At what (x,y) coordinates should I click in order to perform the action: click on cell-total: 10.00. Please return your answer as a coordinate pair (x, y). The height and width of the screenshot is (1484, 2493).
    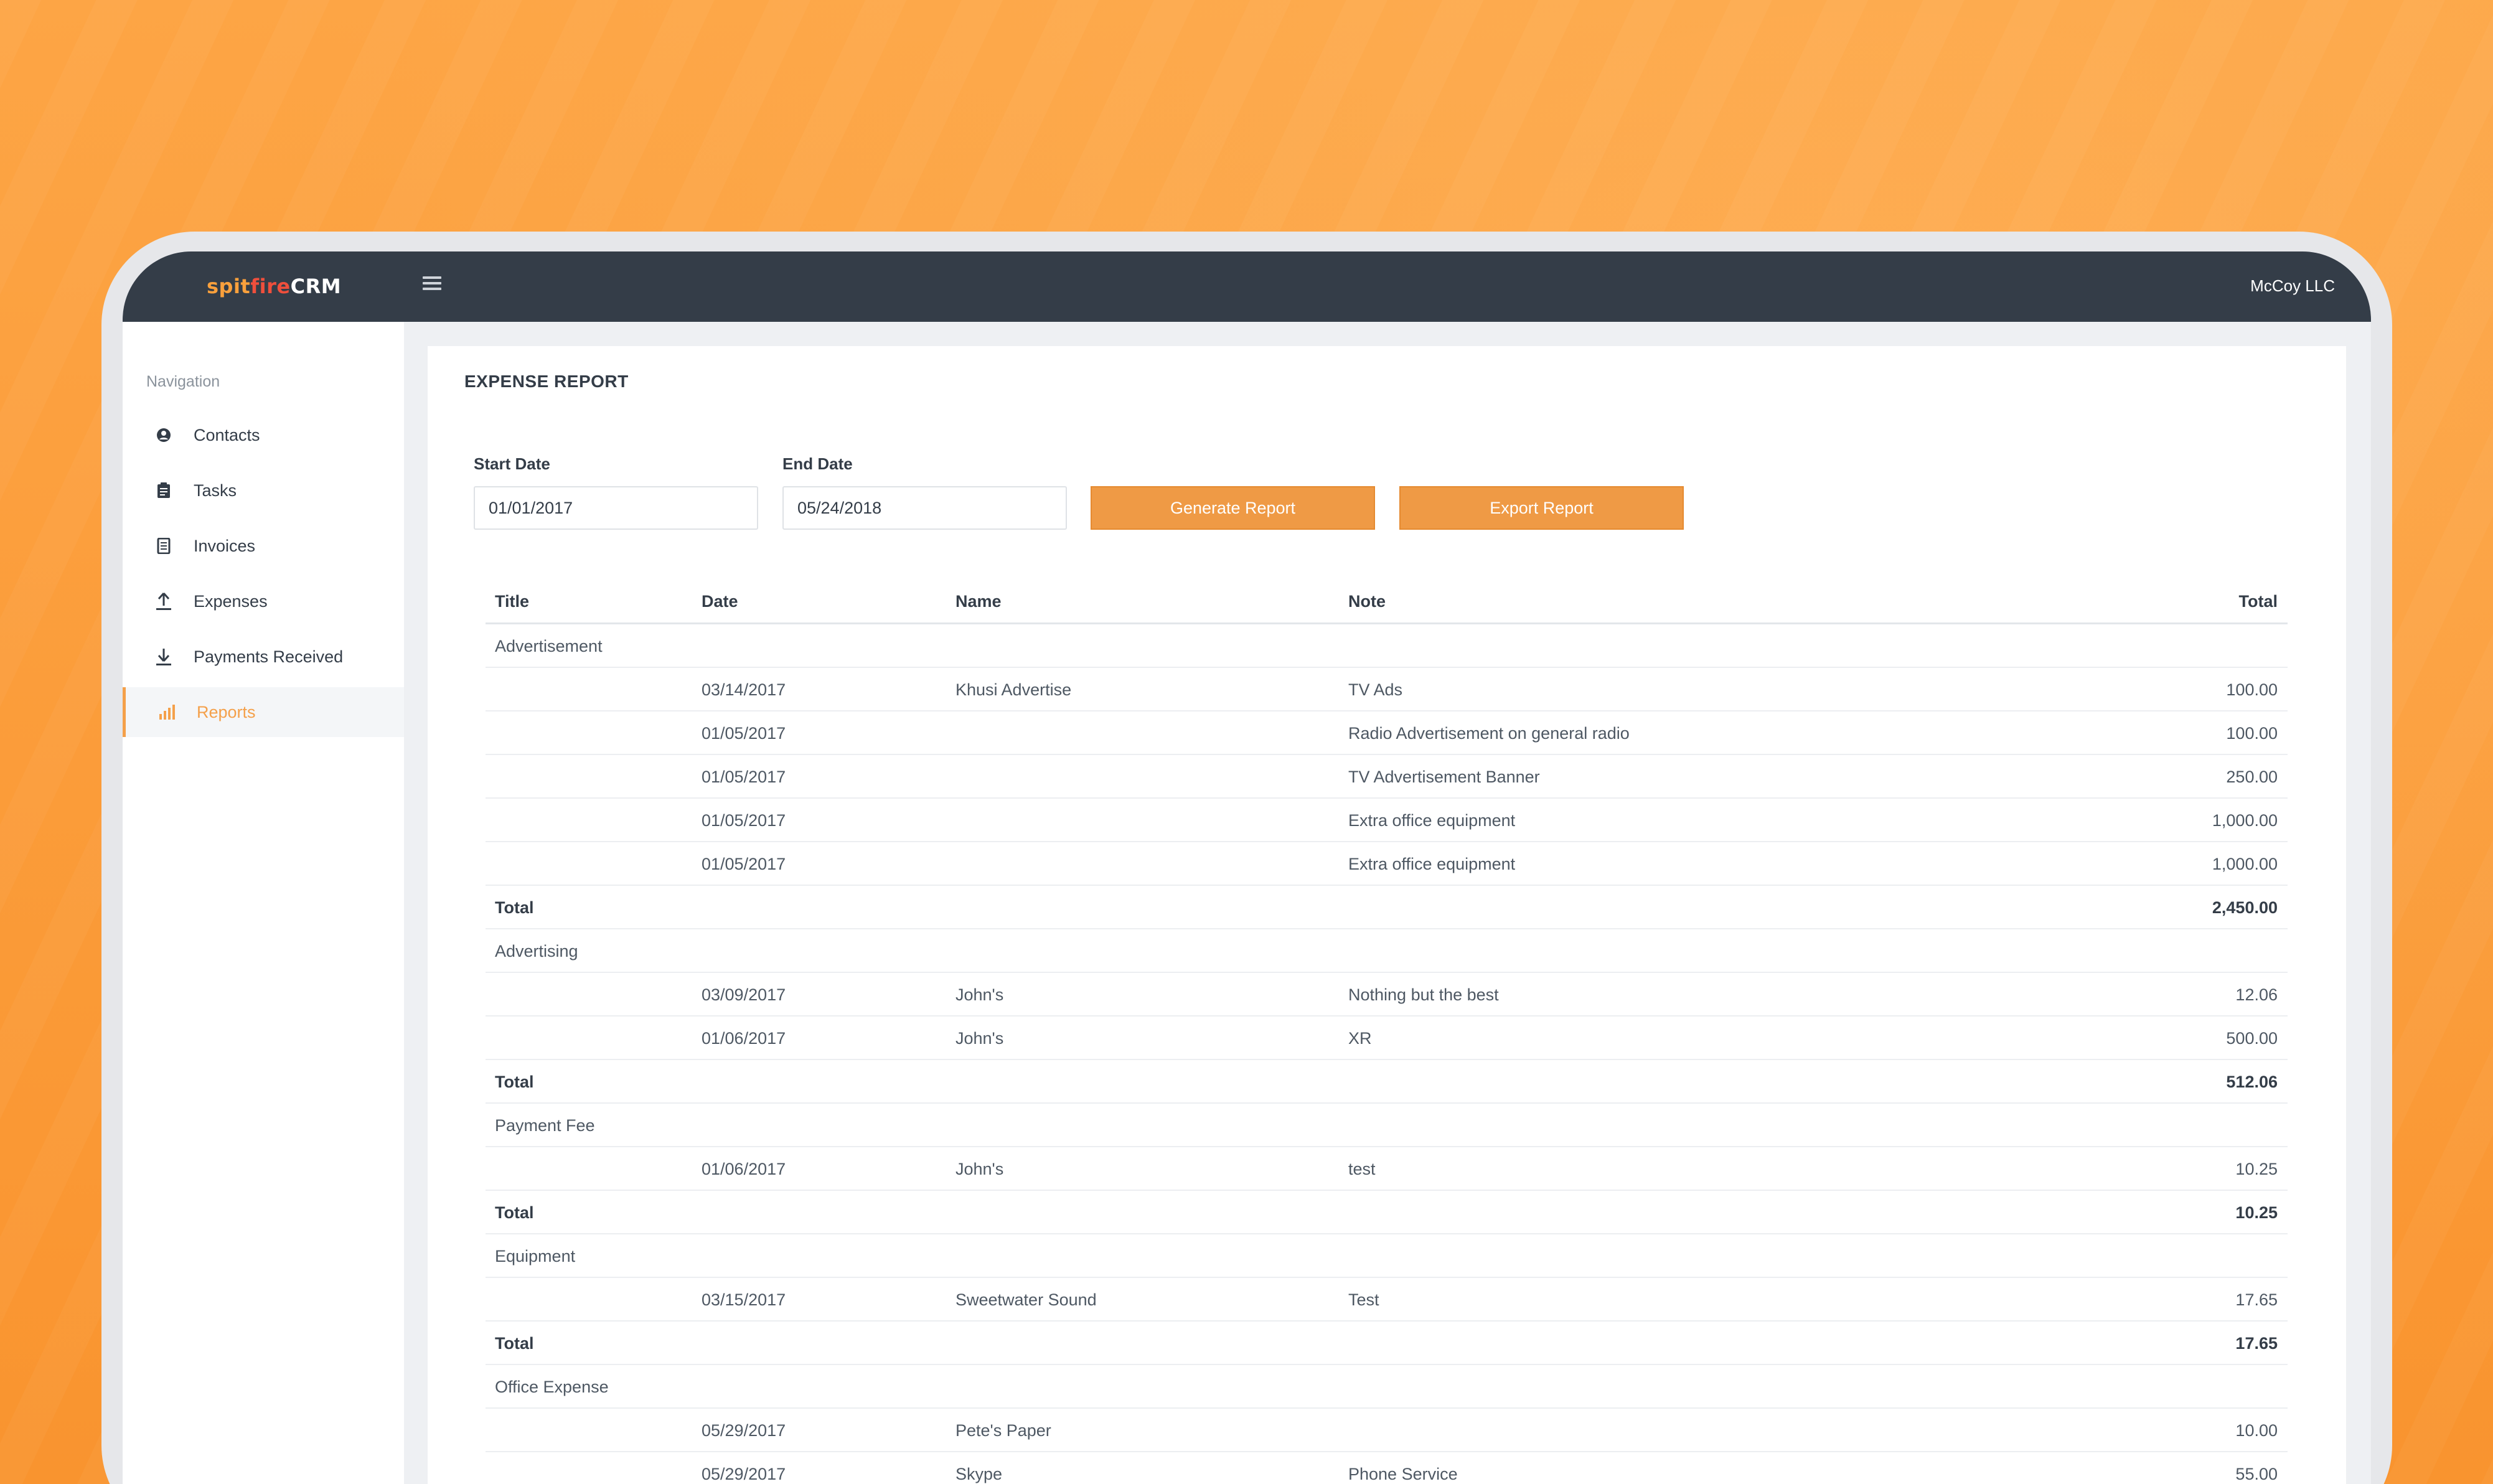
    Looking at the image, I should click on (2256, 1430).